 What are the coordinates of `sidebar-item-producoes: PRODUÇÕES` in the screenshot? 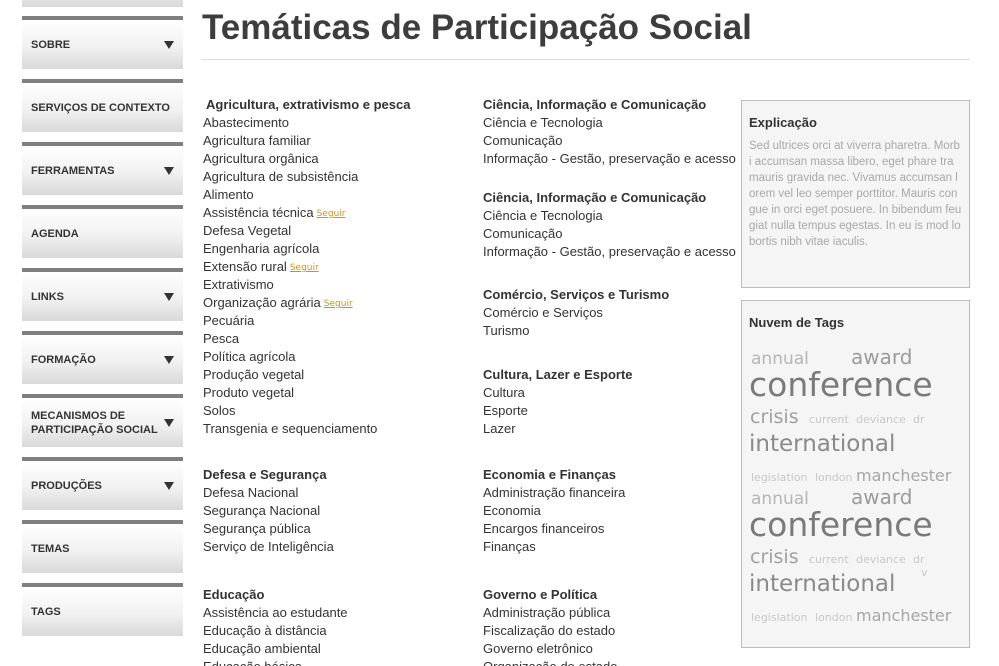 It's located at (102, 483).